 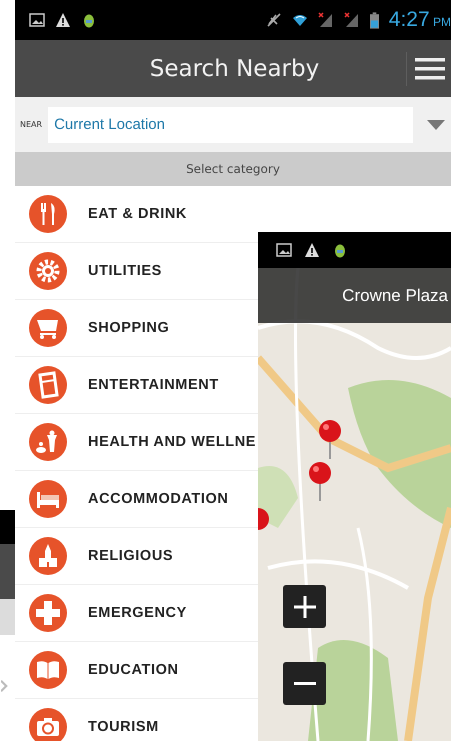 I want to click on menu-icon, so click(x=430, y=68).